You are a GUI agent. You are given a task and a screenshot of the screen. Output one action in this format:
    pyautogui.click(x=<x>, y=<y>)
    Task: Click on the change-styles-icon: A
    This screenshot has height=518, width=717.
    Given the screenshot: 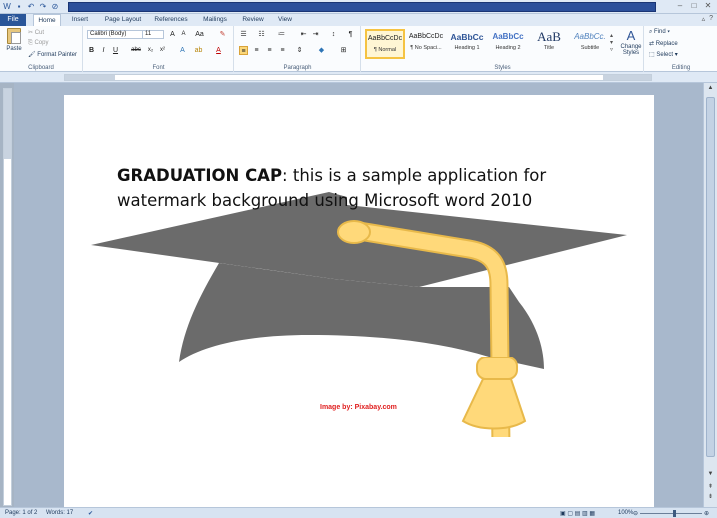 What is the action you would take?
    pyautogui.click(x=631, y=35)
    